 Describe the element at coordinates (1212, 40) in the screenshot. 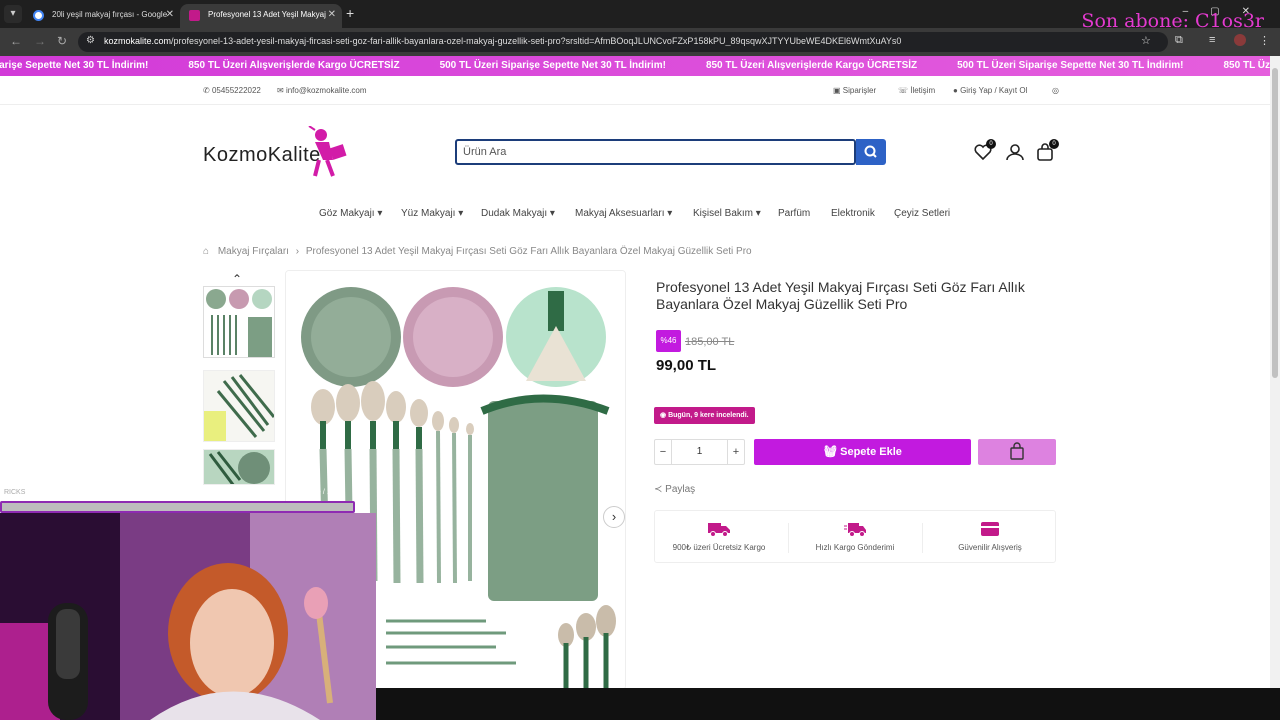

I see `media-icon: ≡` at that location.